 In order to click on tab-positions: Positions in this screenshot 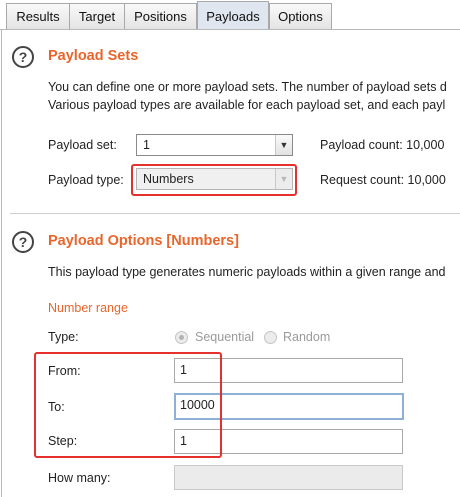, I will do `click(160, 16)`.